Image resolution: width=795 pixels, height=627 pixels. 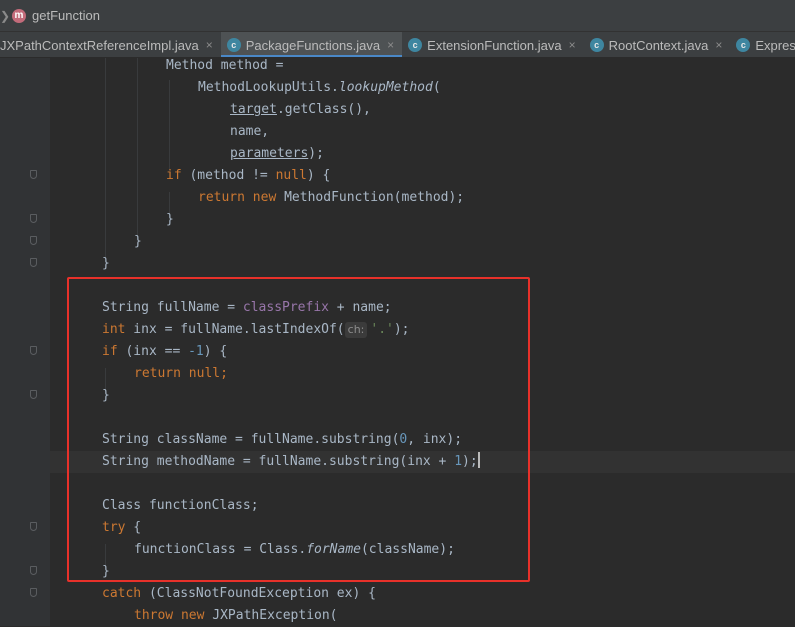 What do you see at coordinates (250, 131) in the screenshot?
I see `code-line: name,` at bounding box center [250, 131].